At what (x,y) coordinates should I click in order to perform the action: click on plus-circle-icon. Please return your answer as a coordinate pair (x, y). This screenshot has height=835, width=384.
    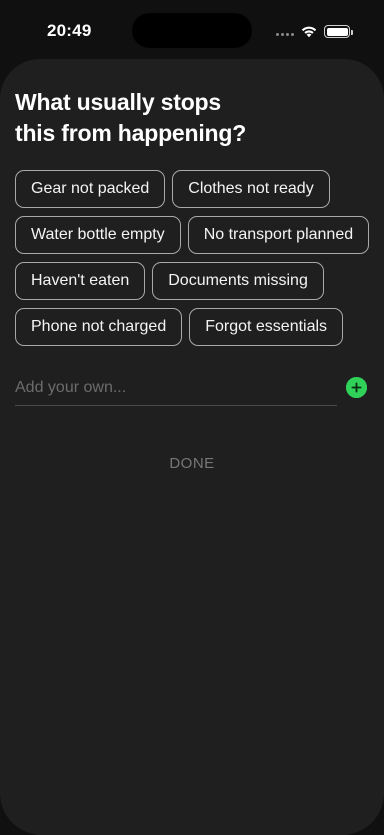
    Looking at the image, I should click on (356, 387).